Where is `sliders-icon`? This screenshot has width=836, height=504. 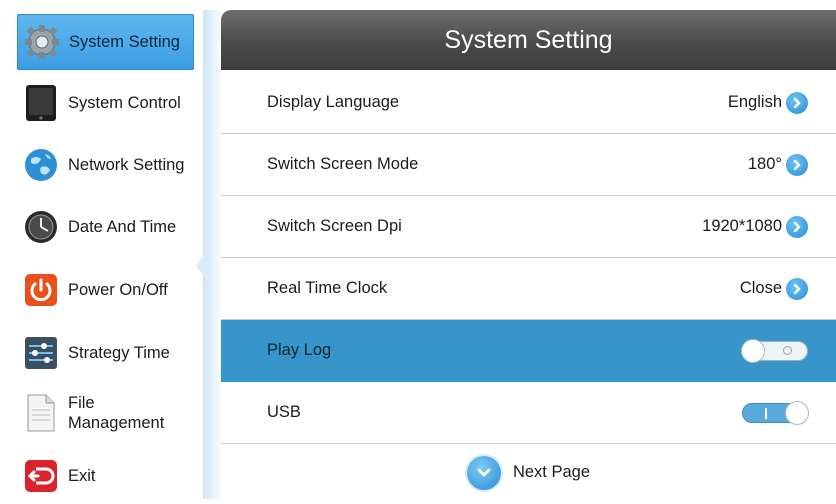 sliders-icon is located at coordinates (41, 353).